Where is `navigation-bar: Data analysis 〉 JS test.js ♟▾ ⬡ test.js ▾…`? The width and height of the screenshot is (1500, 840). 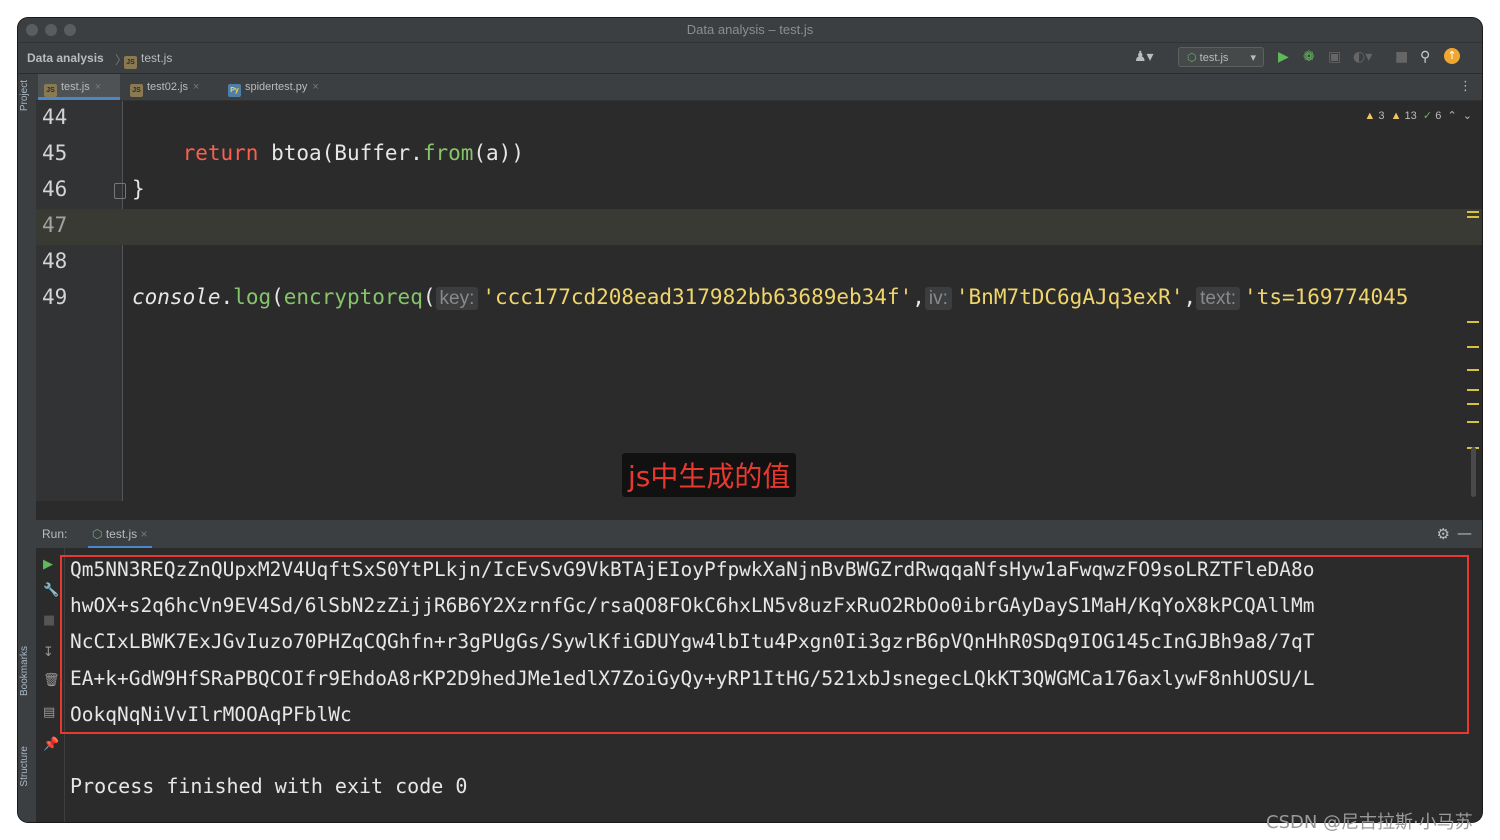 navigation-bar: Data analysis 〉 JS test.js ♟▾ ⬡ test.js ▾… is located at coordinates (750, 58).